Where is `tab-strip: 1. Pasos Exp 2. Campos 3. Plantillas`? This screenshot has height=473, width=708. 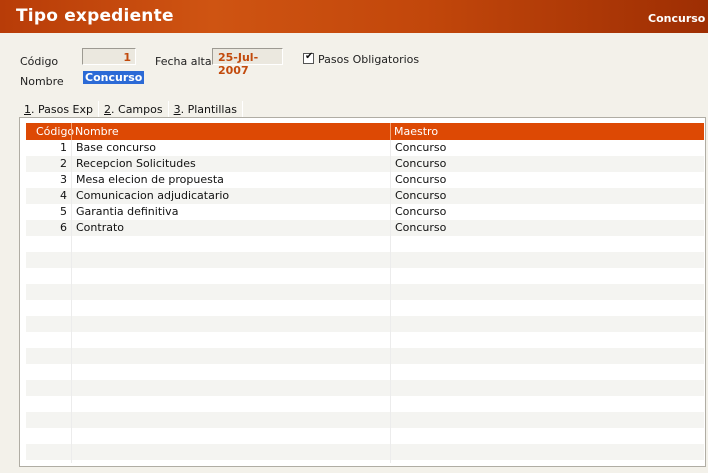
tab-strip: 1. Pasos Exp 2. Campos 3. Plantillas is located at coordinates (132, 109).